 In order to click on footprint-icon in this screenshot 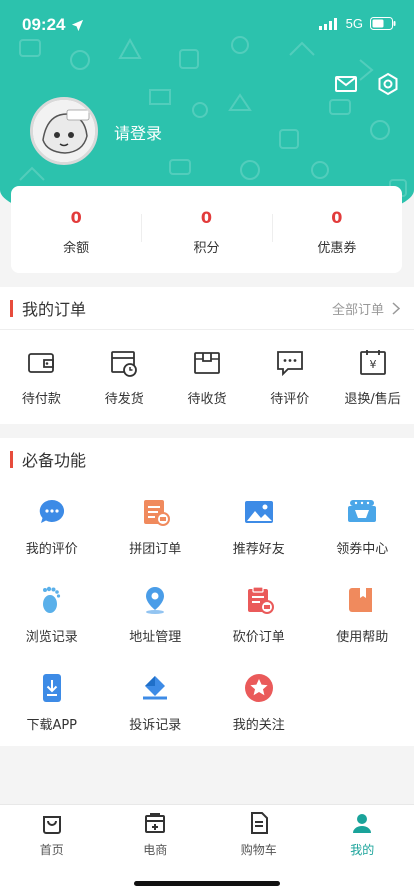, I will do `click(51, 599)`.